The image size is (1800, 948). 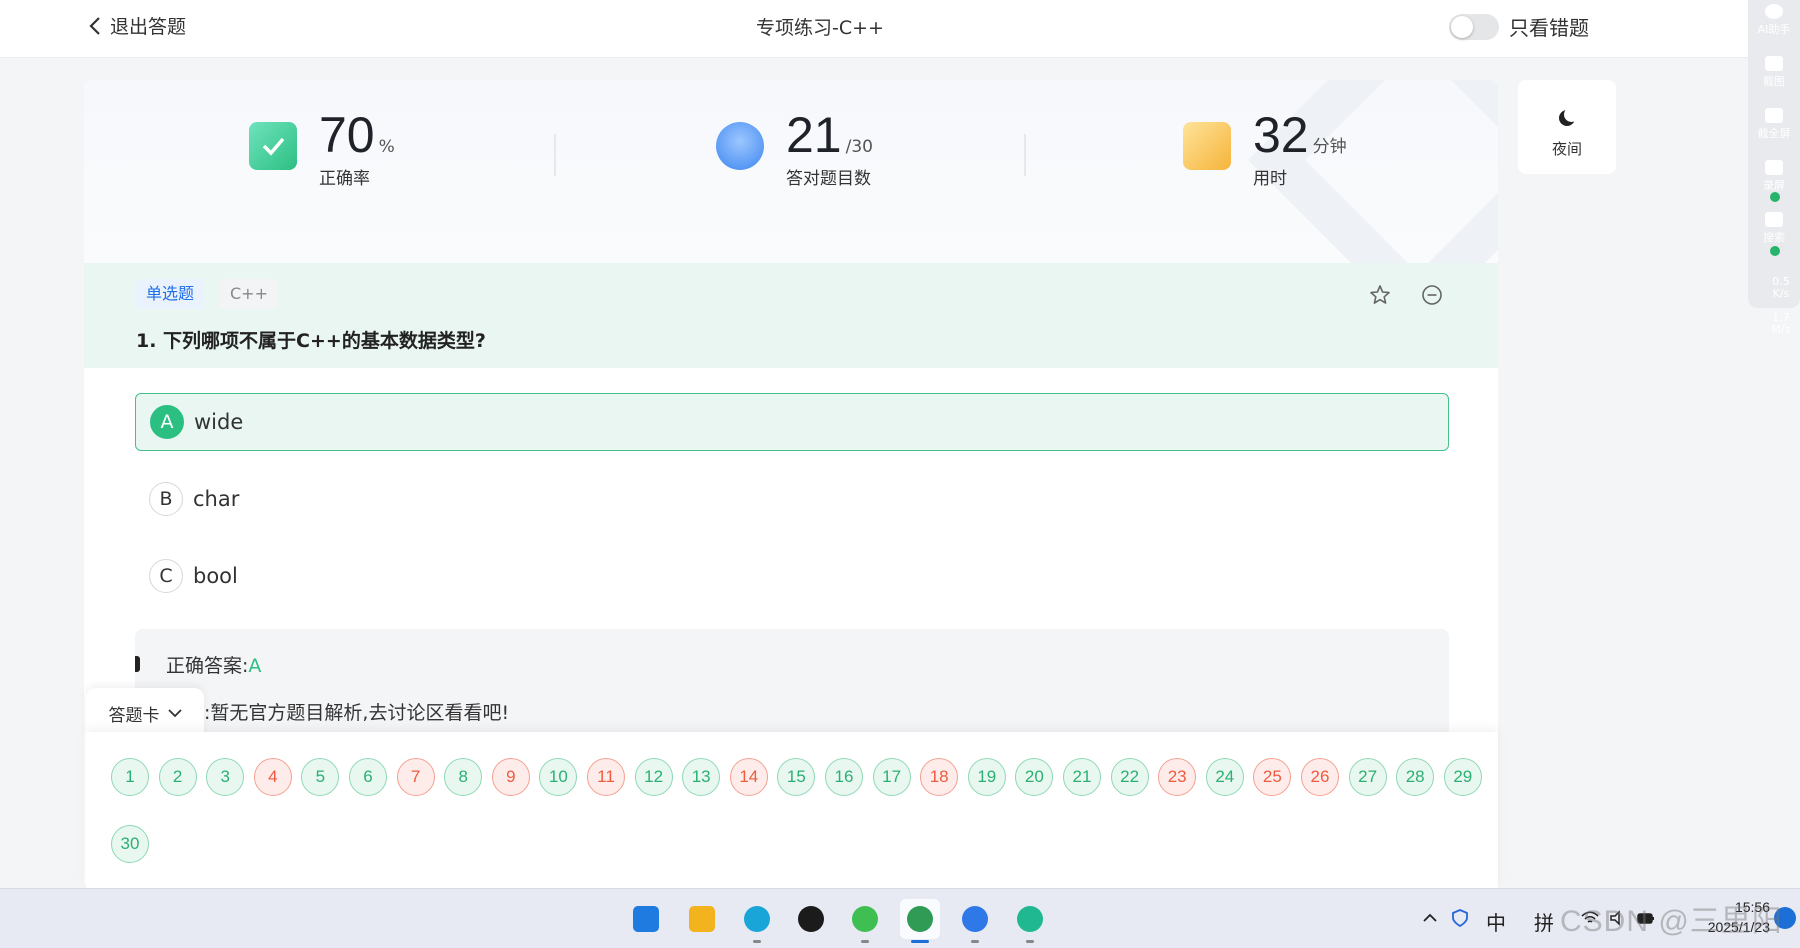 I want to click on windows-start-taskbar-button, so click(x=646, y=919).